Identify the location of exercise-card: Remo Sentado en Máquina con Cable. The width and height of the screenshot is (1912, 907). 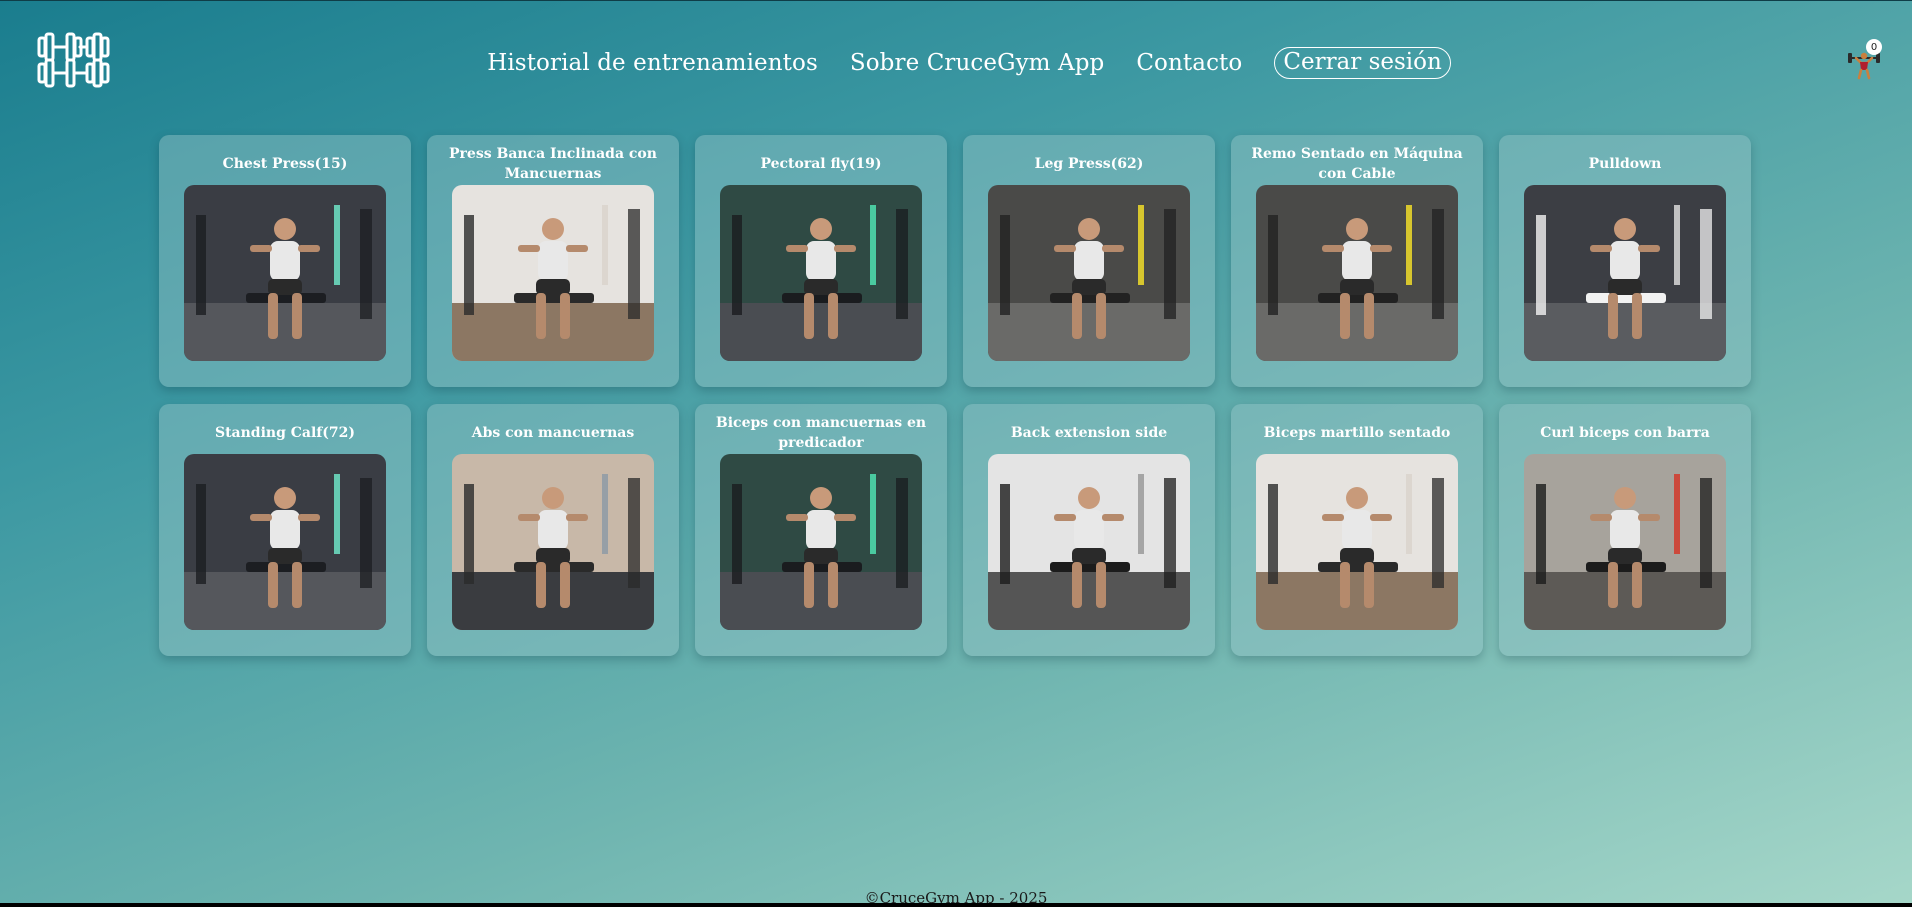
(1357, 261).